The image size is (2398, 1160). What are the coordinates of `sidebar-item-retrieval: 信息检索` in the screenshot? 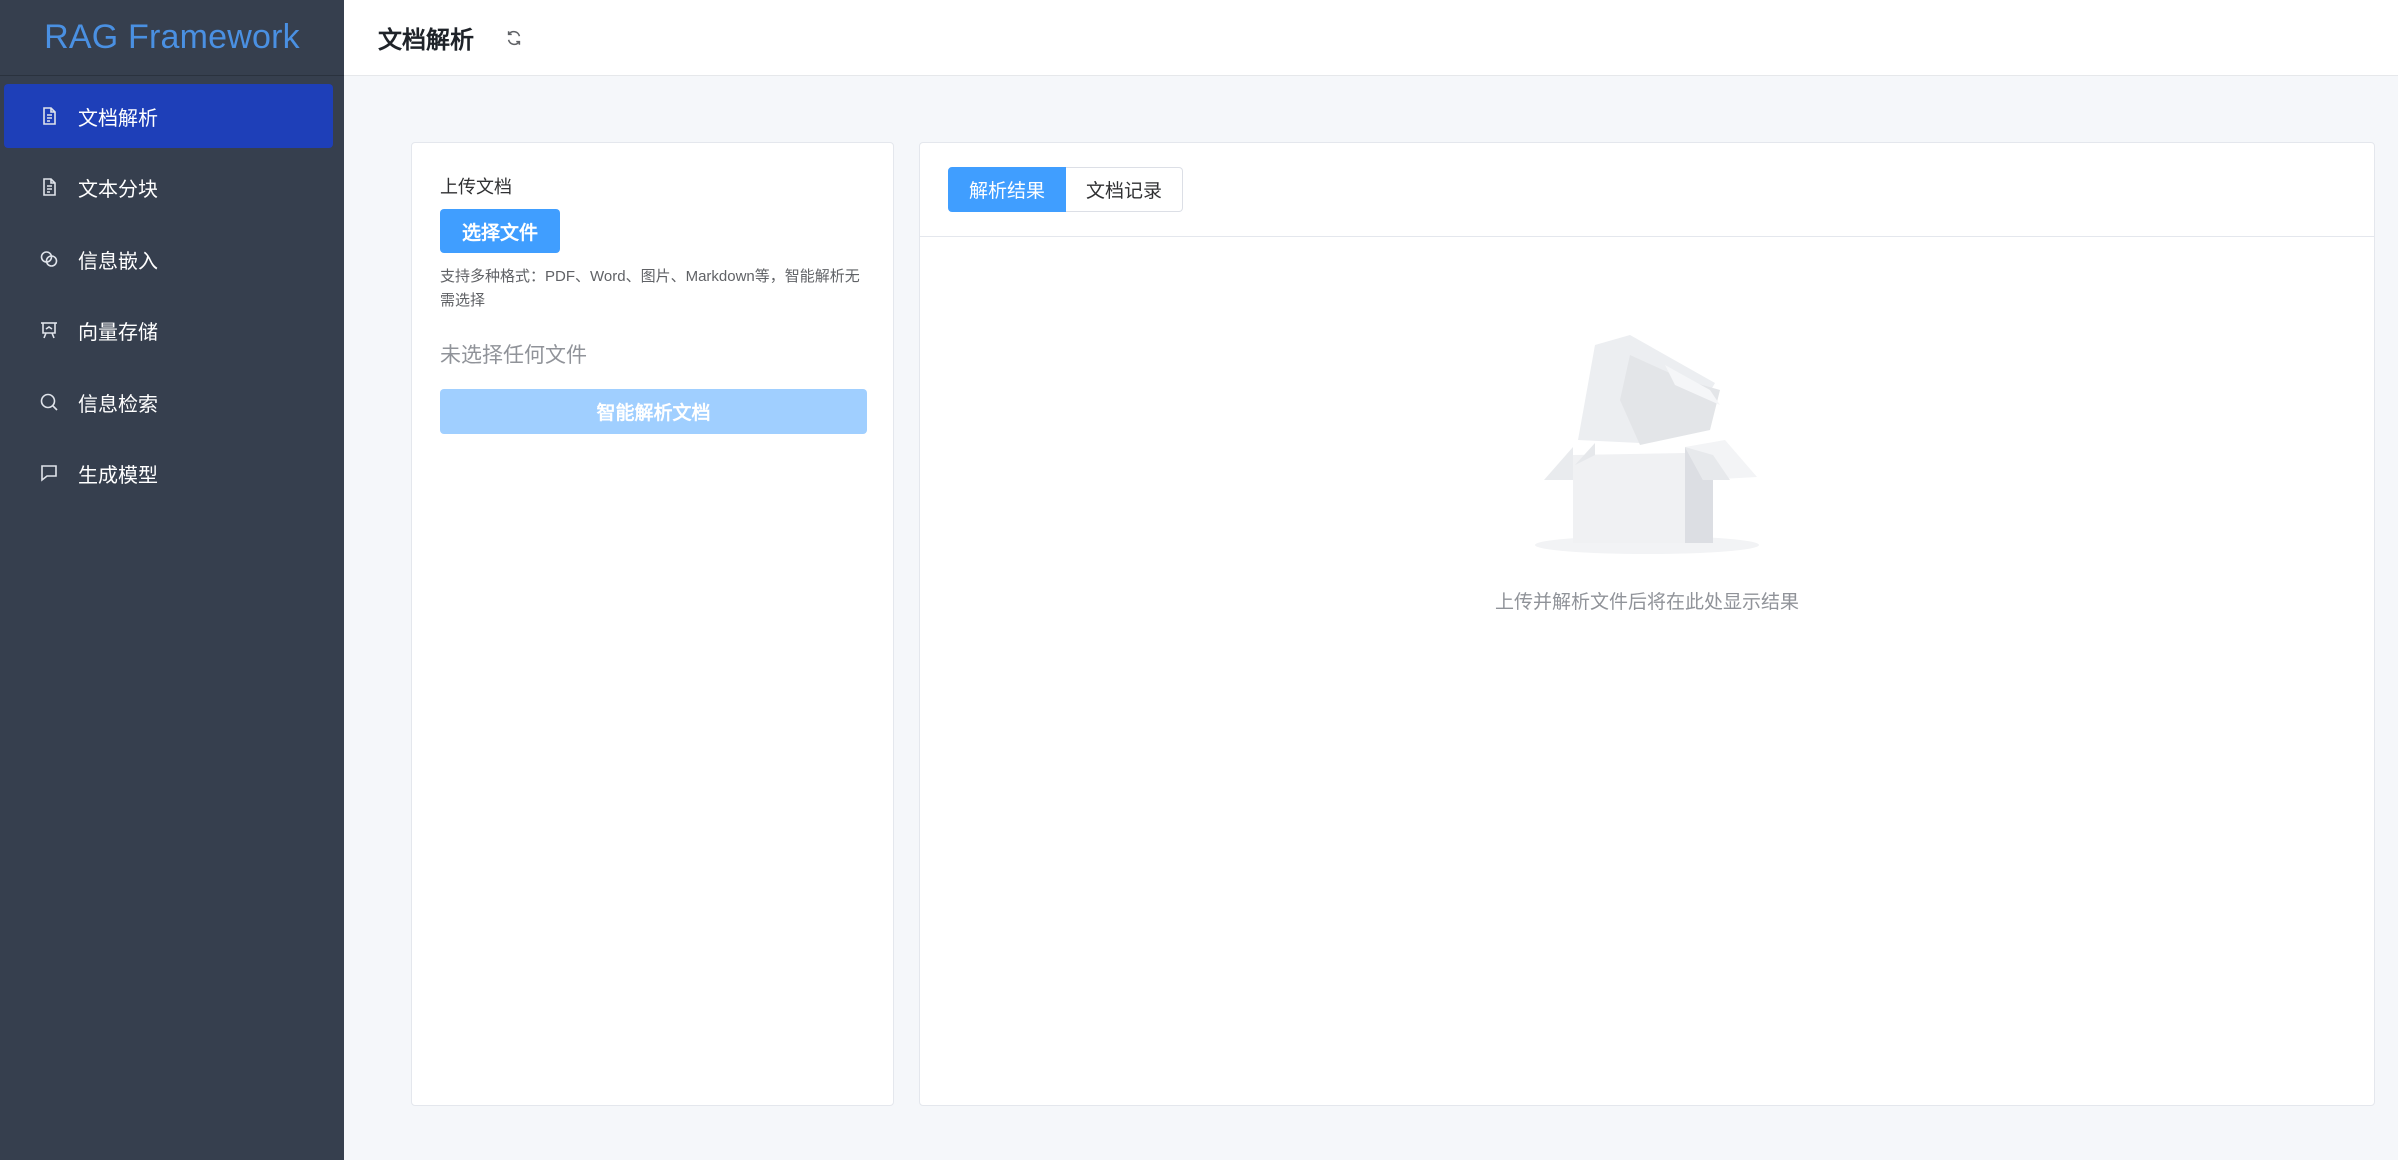 It's located at (168, 402).